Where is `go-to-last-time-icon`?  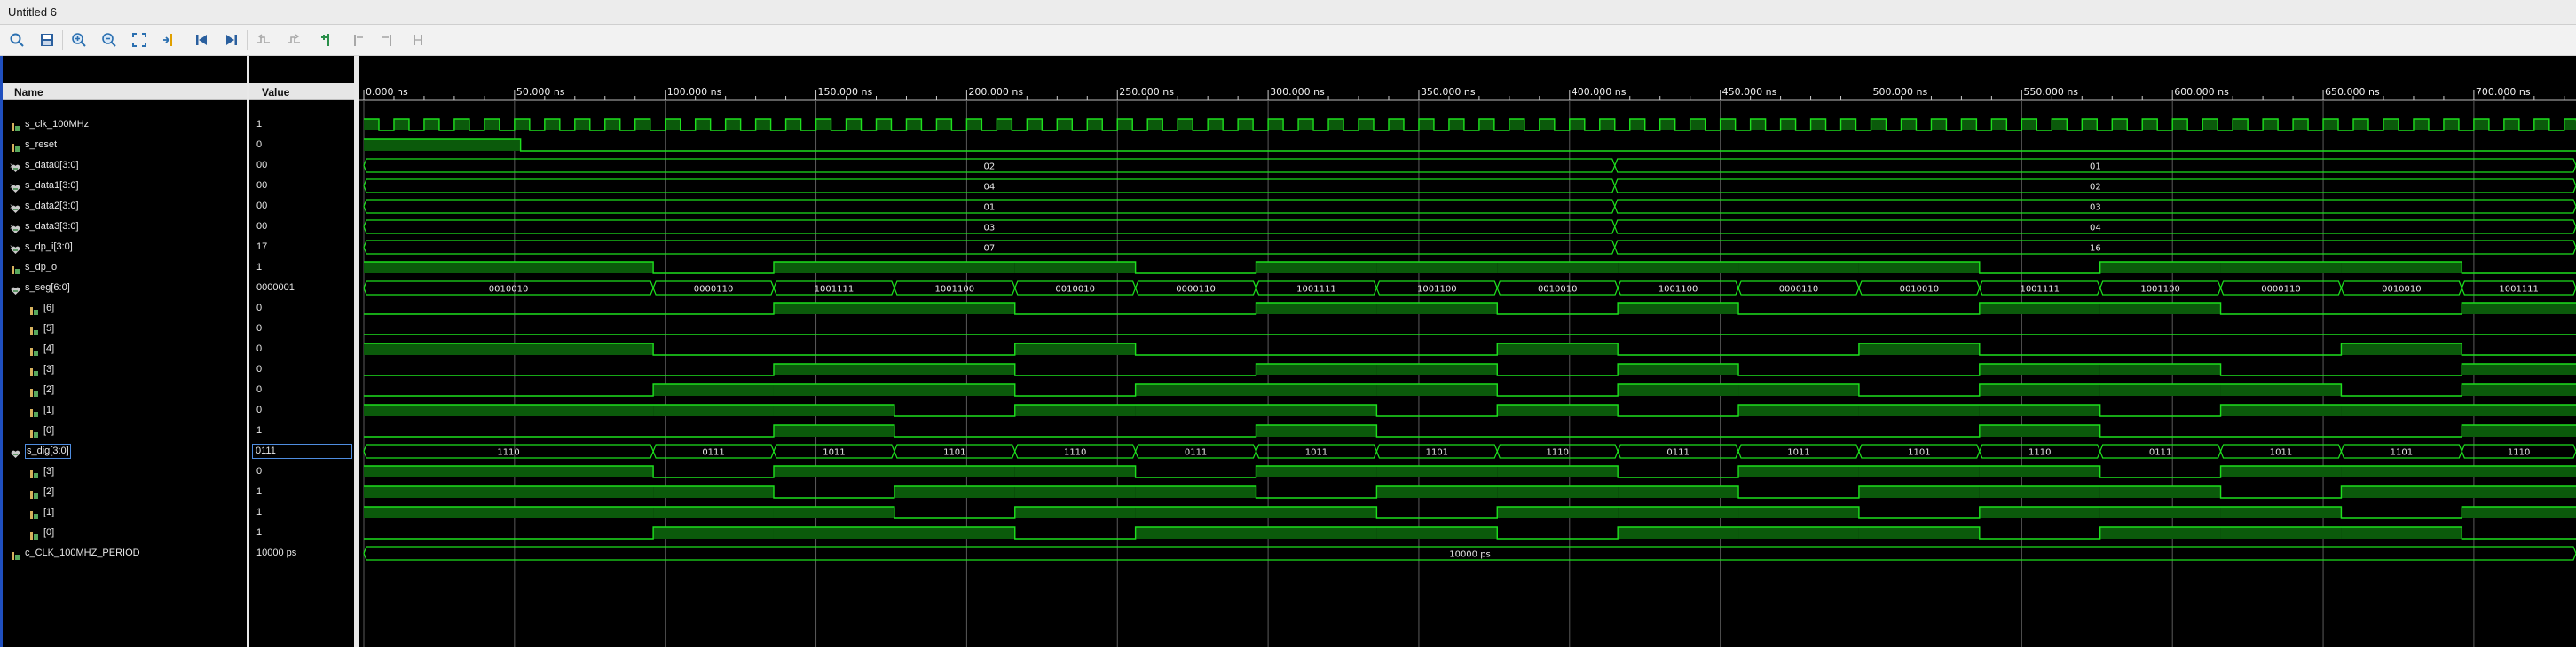
go-to-last-time-icon is located at coordinates (232, 40).